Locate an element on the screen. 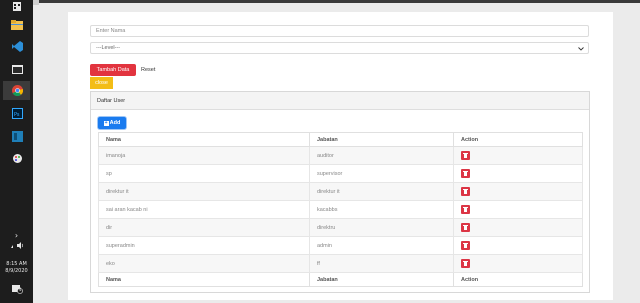 The height and width of the screenshot is (303, 640). plus-icon: + is located at coordinates (106, 123).